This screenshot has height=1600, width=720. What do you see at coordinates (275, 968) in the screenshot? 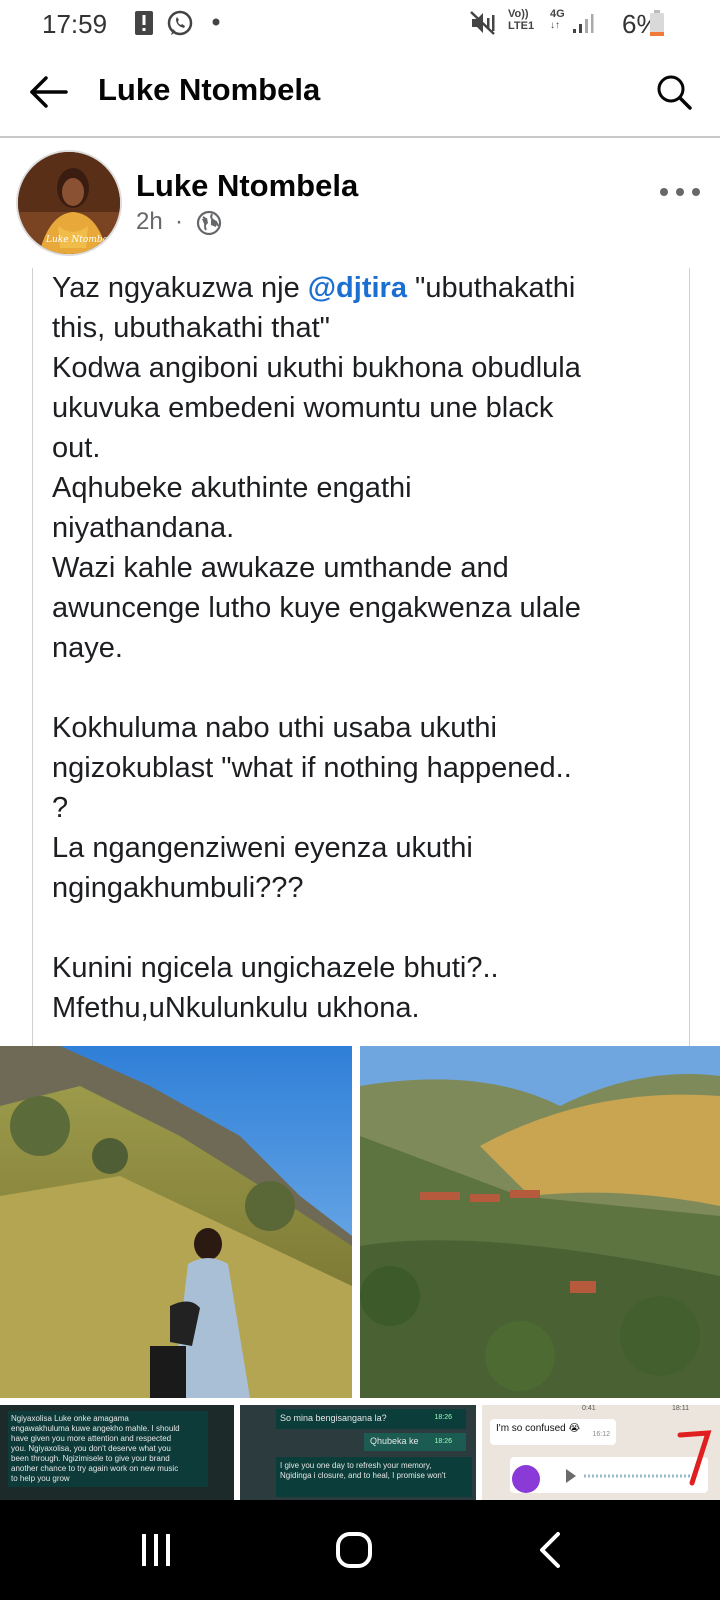
I see `post-line: Kunini ngicela ungichazele bhuti?..` at bounding box center [275, 968].